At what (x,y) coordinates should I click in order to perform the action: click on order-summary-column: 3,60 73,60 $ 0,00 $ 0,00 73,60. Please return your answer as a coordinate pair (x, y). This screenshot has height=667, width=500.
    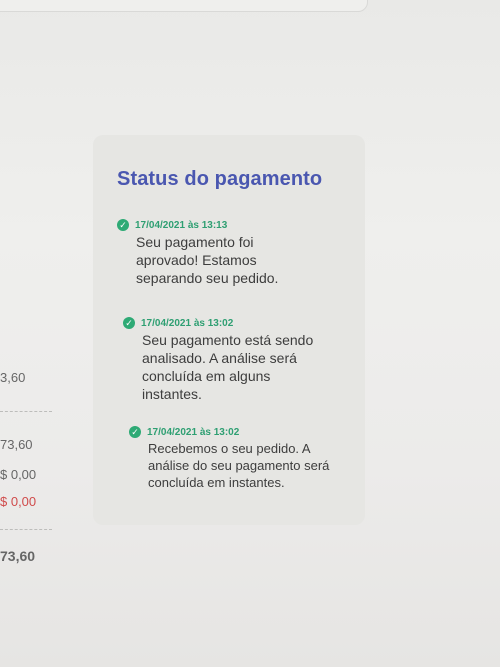
    Looking at the image, I should click on (35, 470).